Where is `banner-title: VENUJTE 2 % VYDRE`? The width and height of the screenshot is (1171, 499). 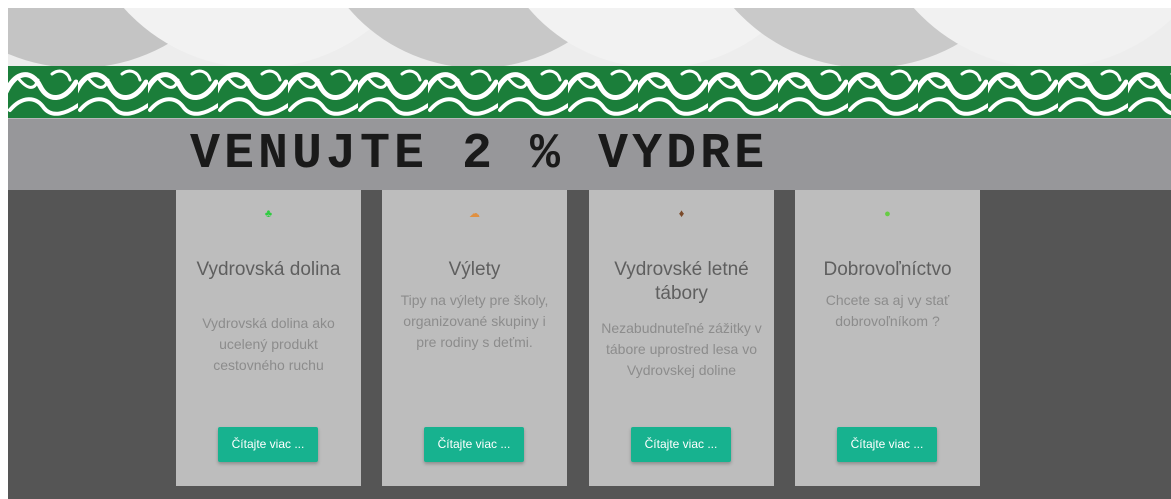 banner-title: VENUJTE 2 % VYDRE is located at coordinates (479, 154).